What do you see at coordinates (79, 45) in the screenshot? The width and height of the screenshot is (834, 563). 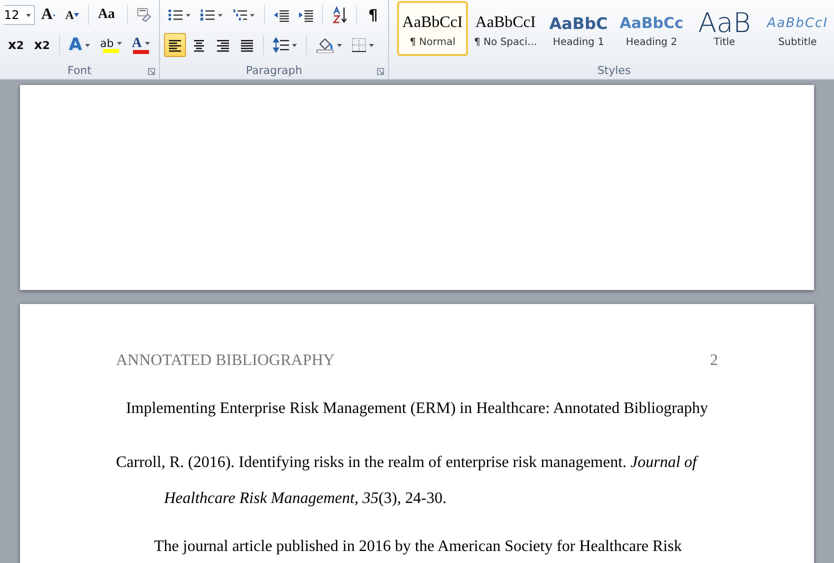 I see `text-effects-button: A` at bounding box center [79, 45].